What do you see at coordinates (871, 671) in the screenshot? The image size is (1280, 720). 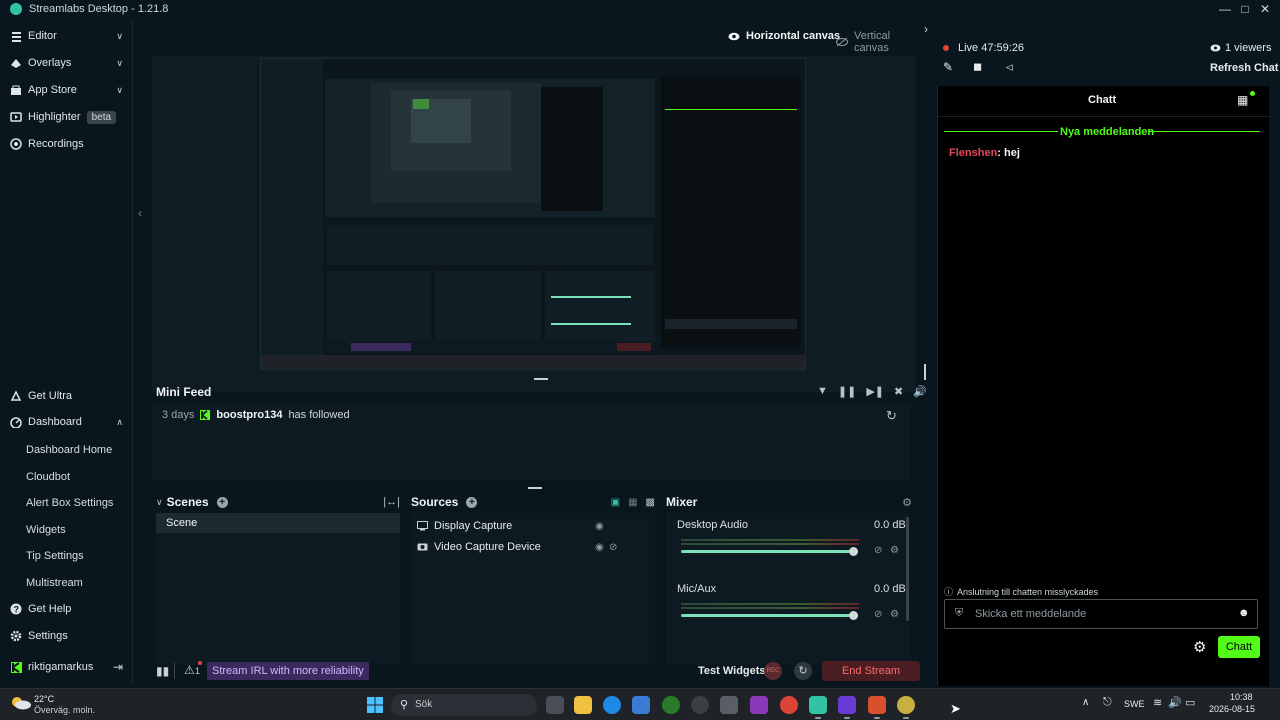 I see `end-stream-button: End Stream` at bounding box center [871, 671].